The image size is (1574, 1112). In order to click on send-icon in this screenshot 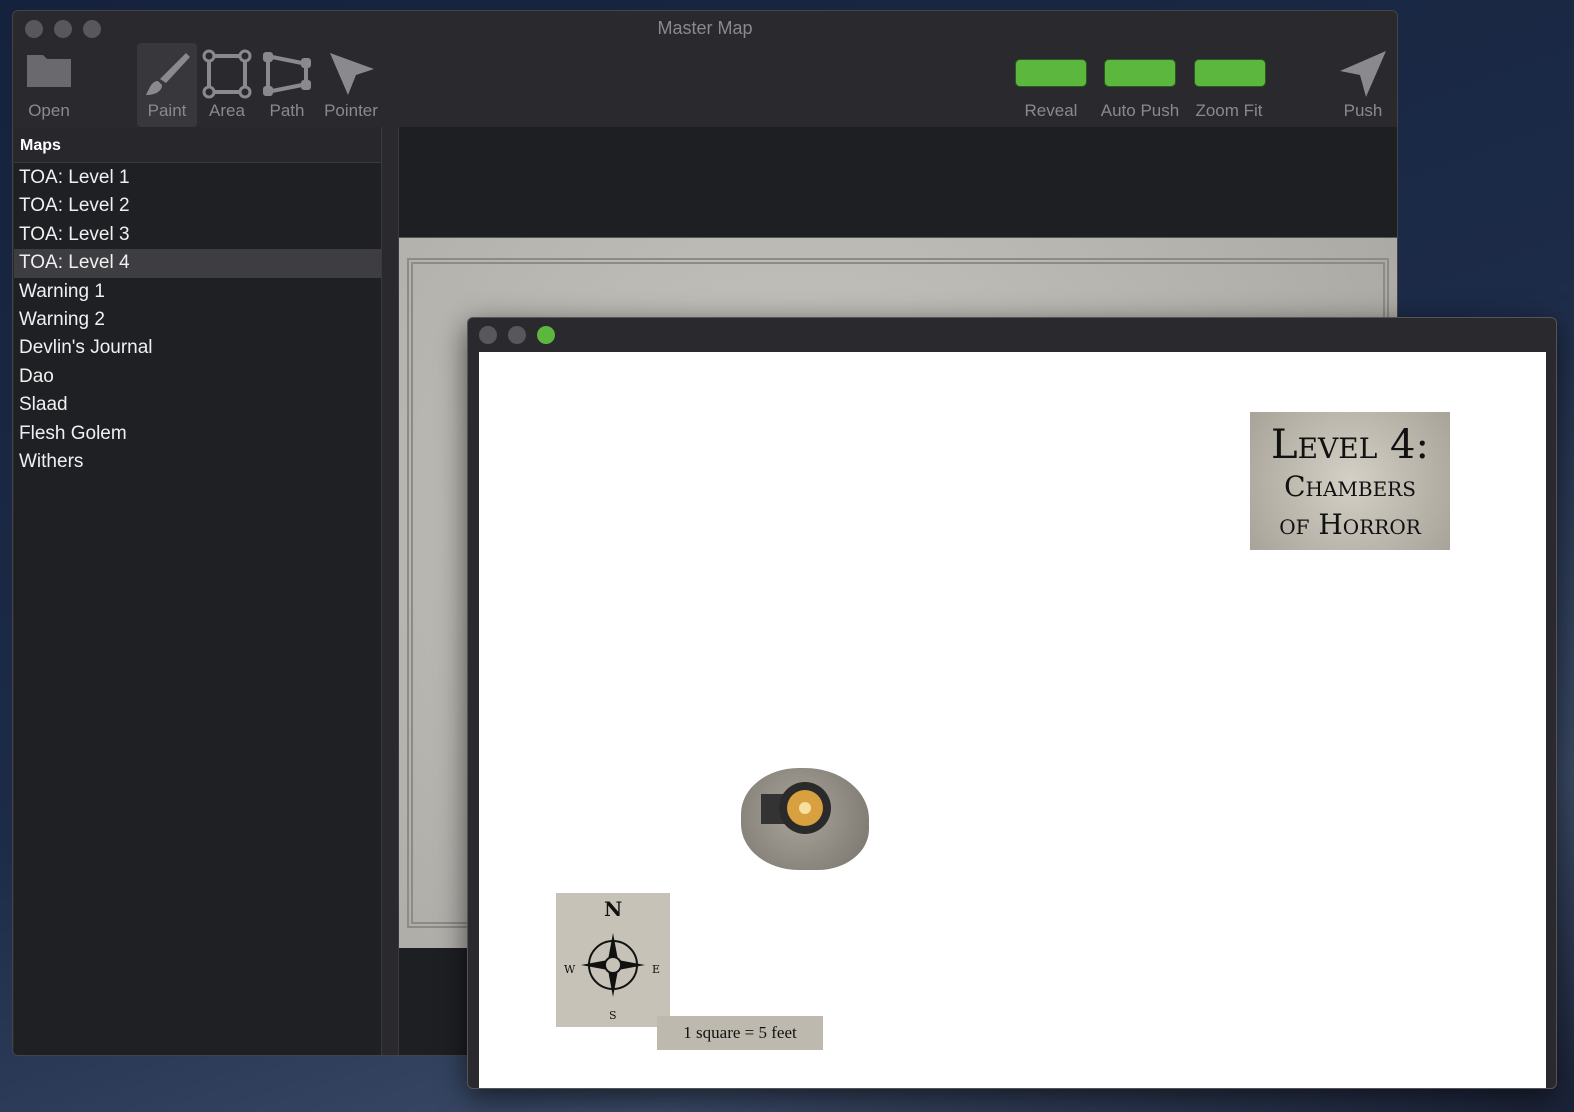, I will do `click(1363, 74)`.